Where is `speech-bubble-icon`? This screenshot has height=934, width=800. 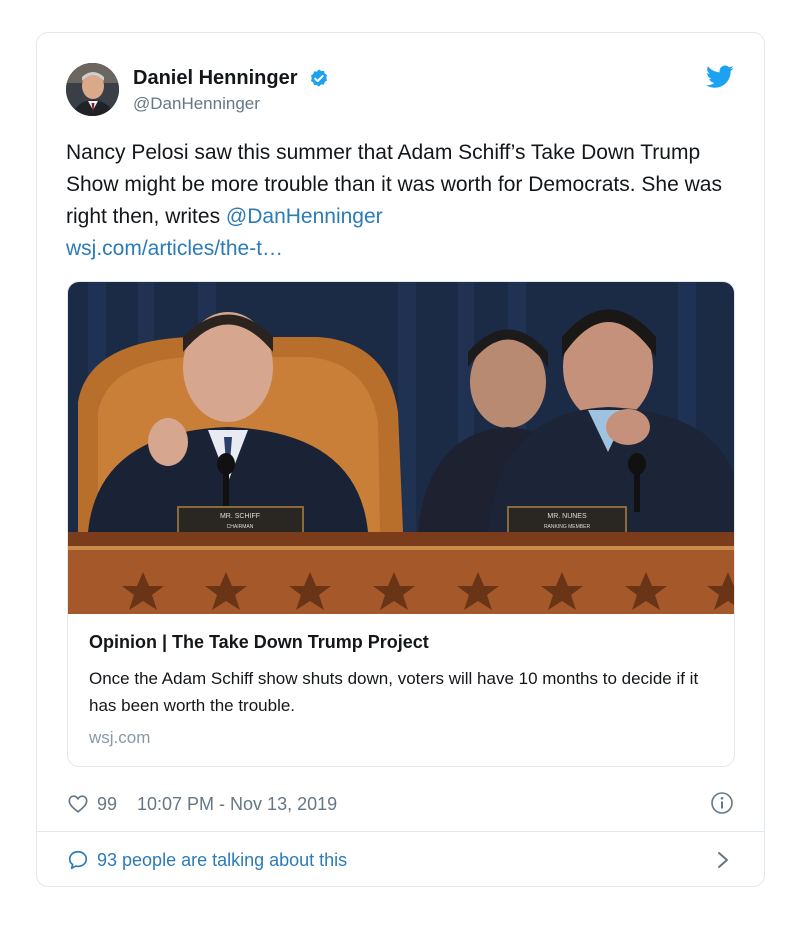 speech-bubble-icon is located at coordinates (78, 860).